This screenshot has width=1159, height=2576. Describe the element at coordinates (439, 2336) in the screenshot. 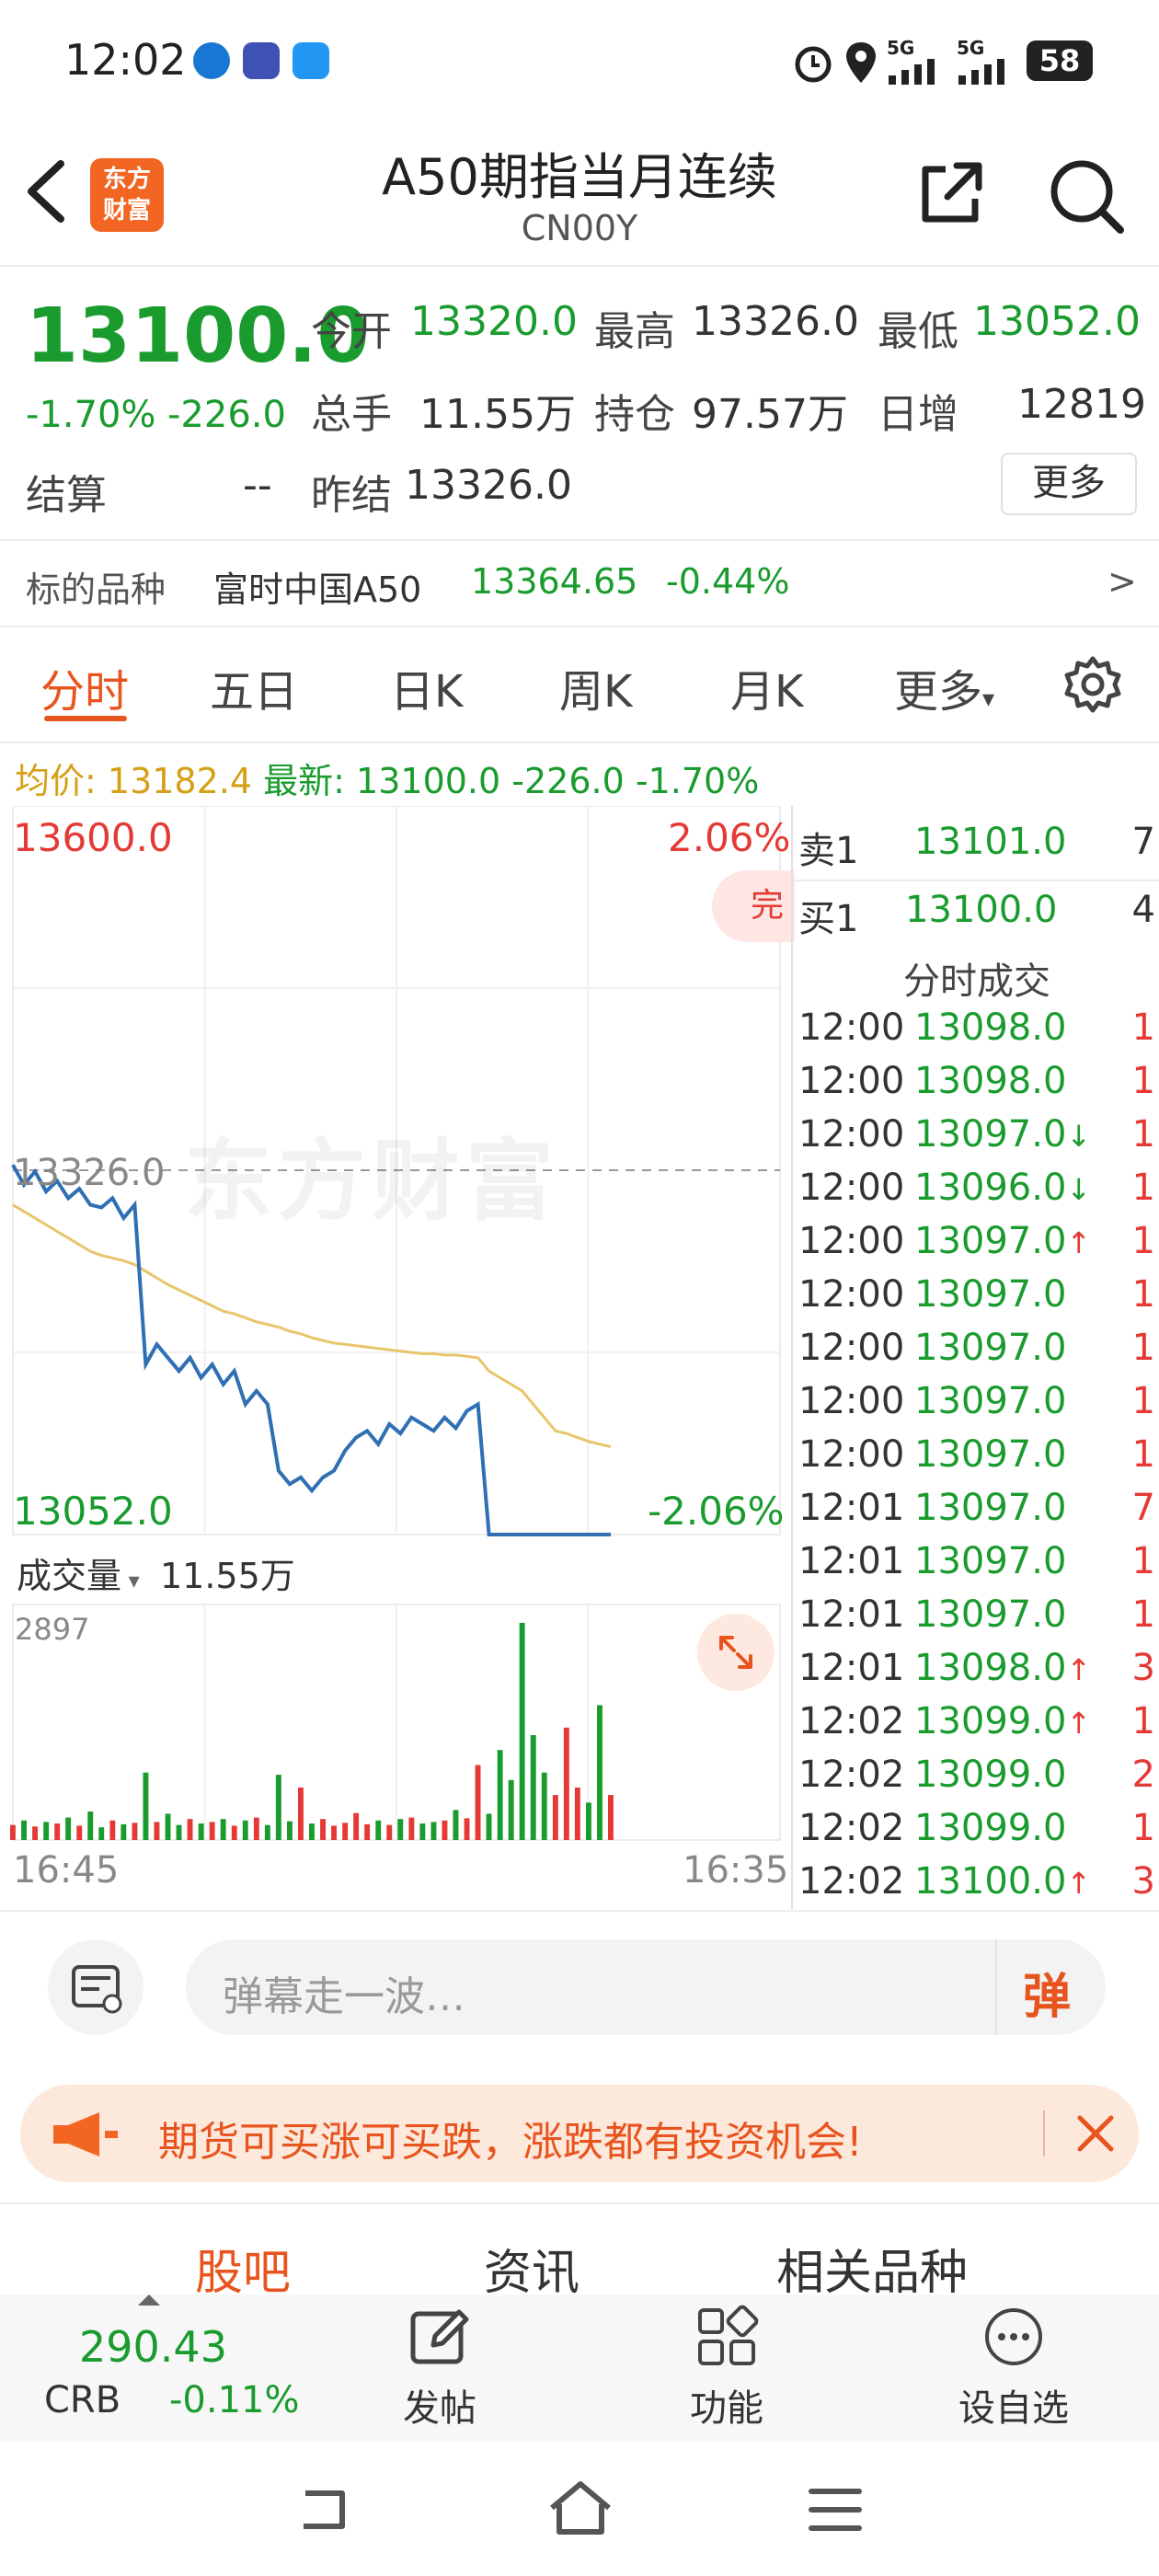

I see `edit-icon` at that location.